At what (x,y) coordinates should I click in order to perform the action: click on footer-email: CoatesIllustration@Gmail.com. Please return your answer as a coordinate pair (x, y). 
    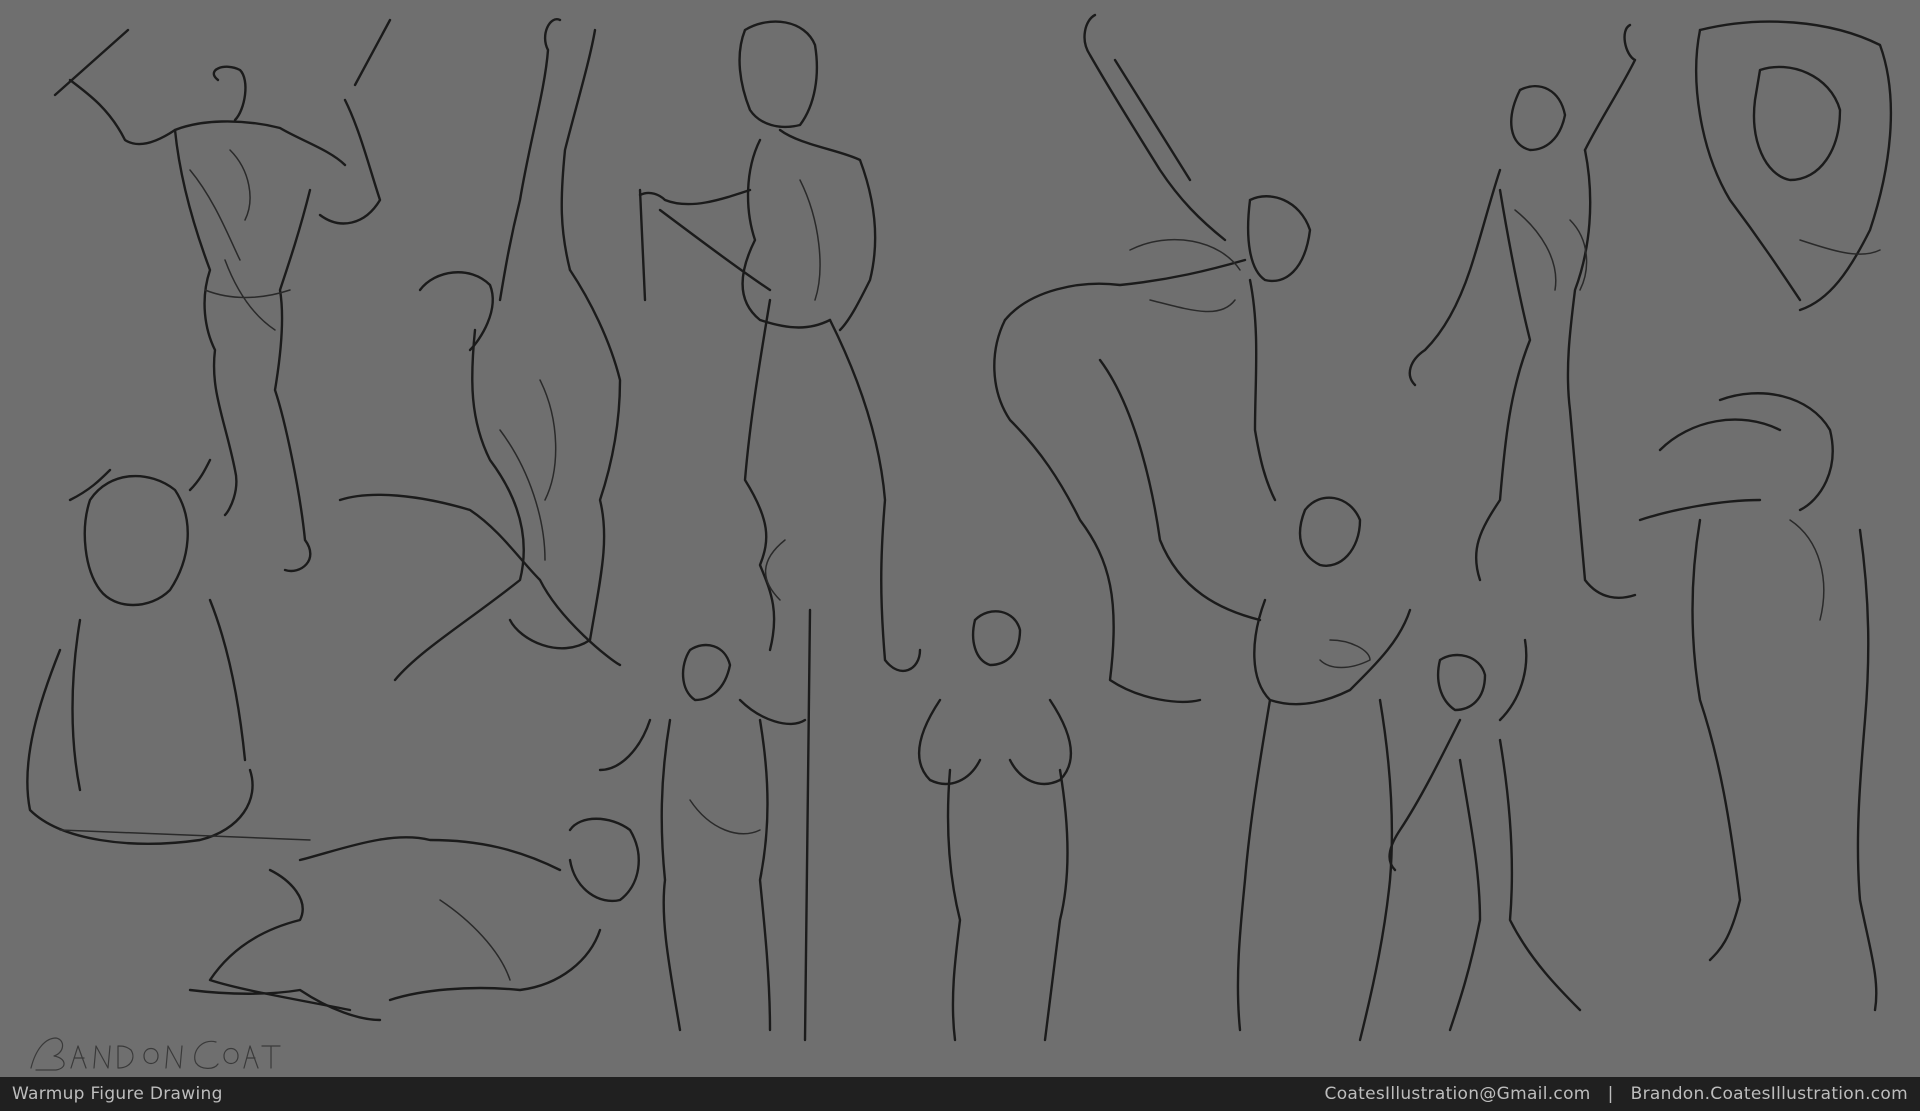
    Looking at the image, I should click on (1458, 1094).